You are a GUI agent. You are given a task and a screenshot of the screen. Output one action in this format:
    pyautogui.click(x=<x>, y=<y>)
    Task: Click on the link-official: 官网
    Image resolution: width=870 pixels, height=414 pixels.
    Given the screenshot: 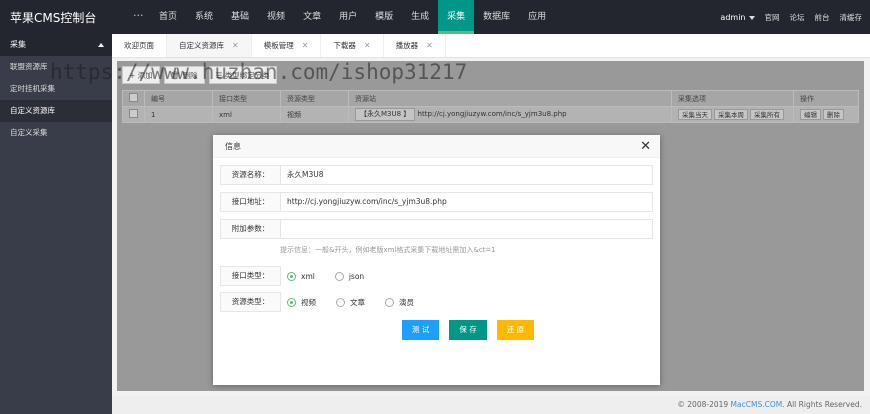 What is the action you would take?
    pyautogui.click(x=772, y=17)
    